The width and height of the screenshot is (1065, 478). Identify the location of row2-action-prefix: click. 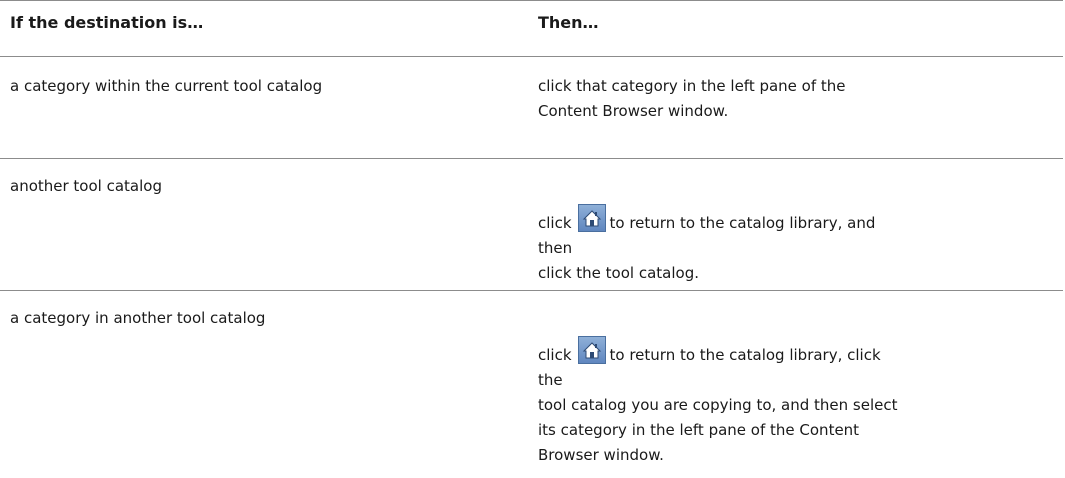
(555, 223).